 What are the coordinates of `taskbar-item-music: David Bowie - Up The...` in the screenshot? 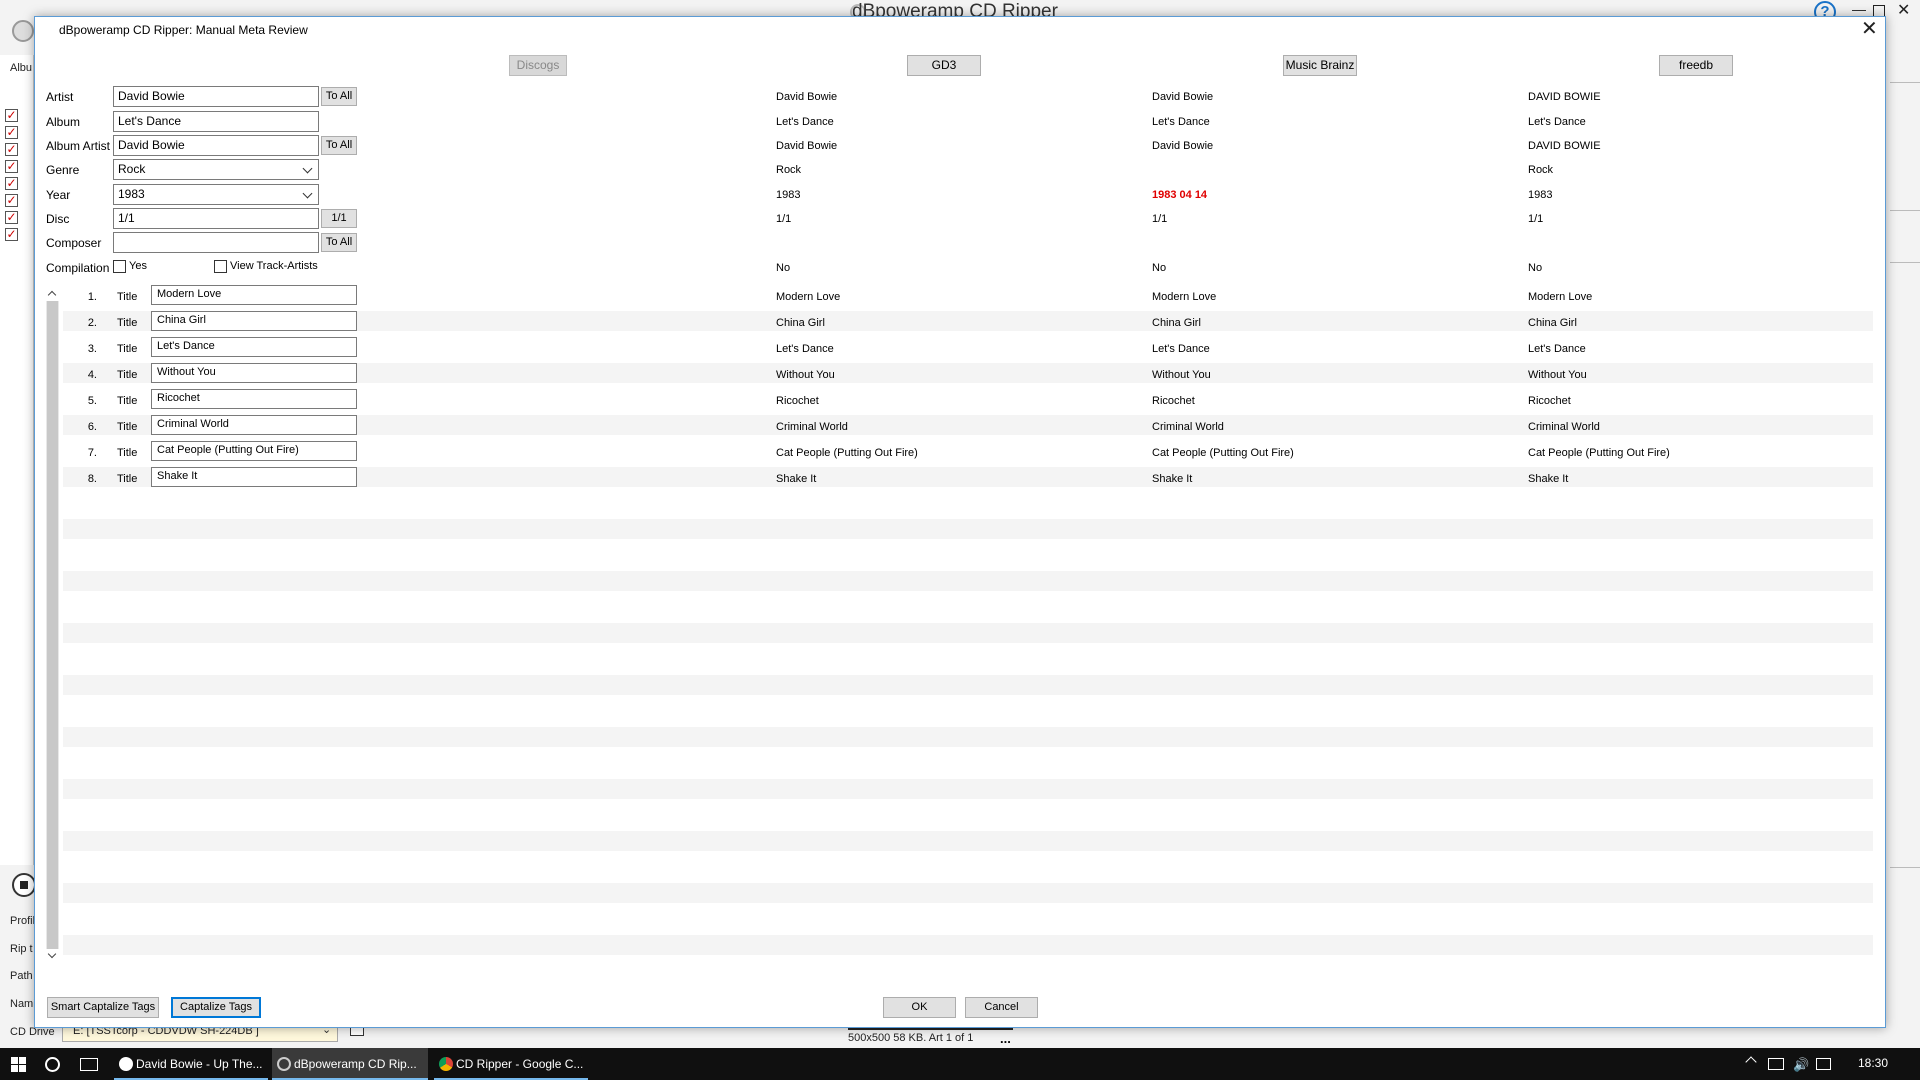 It's located at (191, 1064).